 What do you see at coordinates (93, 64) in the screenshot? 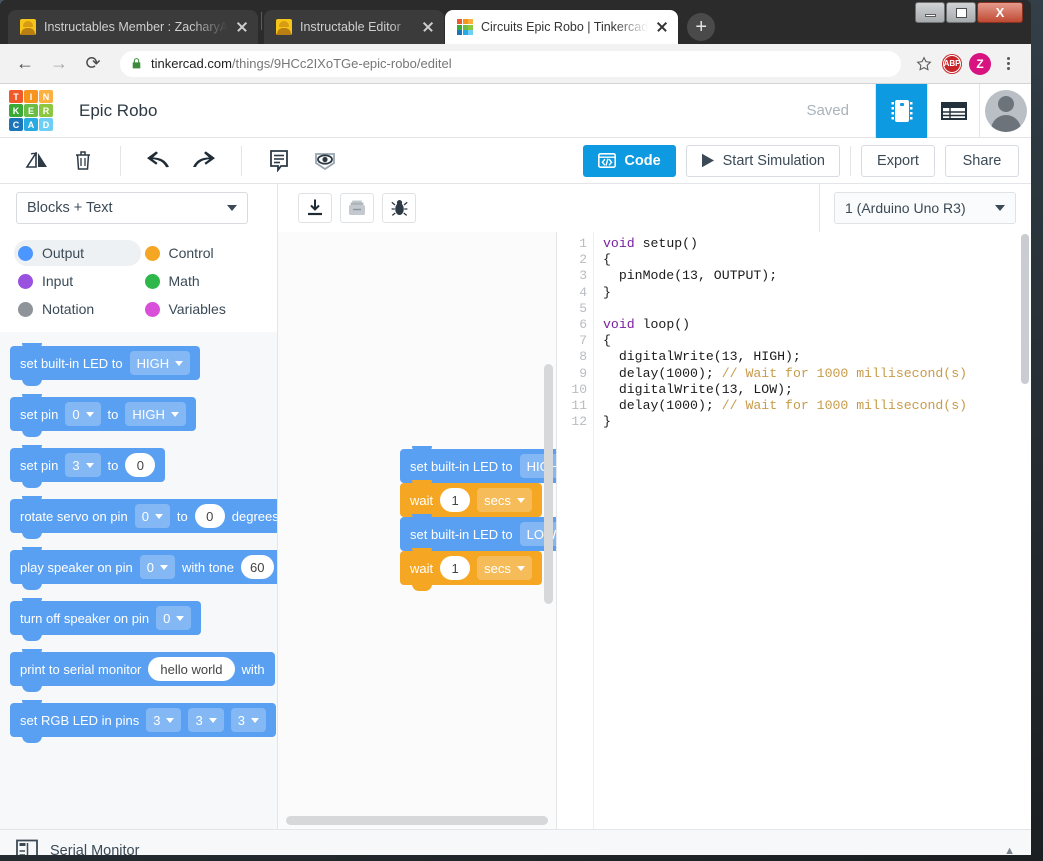
I see `reload-button: ⟳` at bounding box center [93, 64].